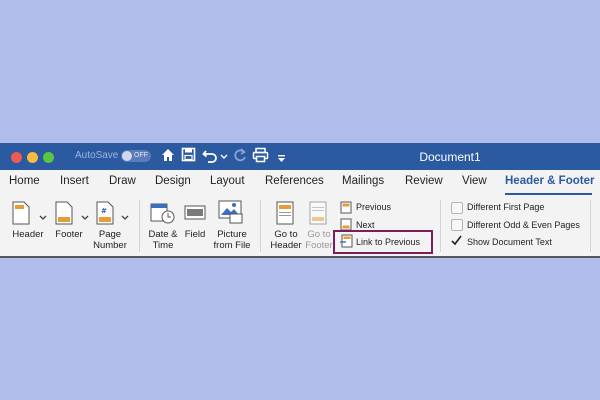 Image resolution: width=600 pixels, height=400 pixels. What do you see at coordinates (319, 234) in the screenshot?
I see `go-footer-label-line1: Go to` at bounding box center [319, 234].